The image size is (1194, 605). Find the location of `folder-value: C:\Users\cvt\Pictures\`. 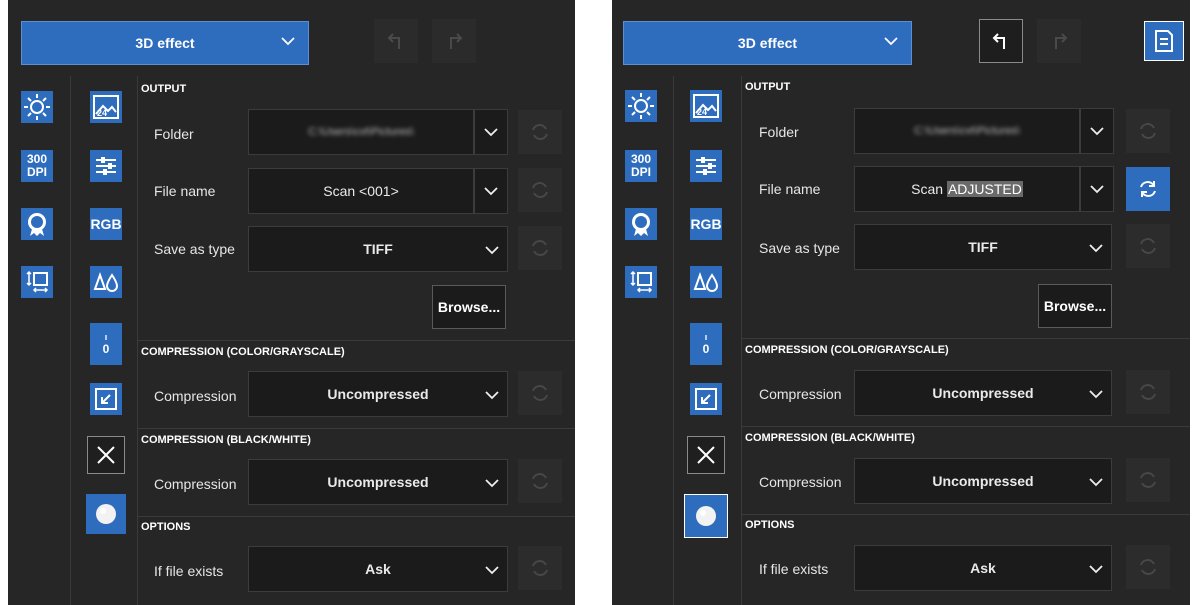

folder-value: C:\Users\cvt\Pictures\ is located at coordinates (361, 132).